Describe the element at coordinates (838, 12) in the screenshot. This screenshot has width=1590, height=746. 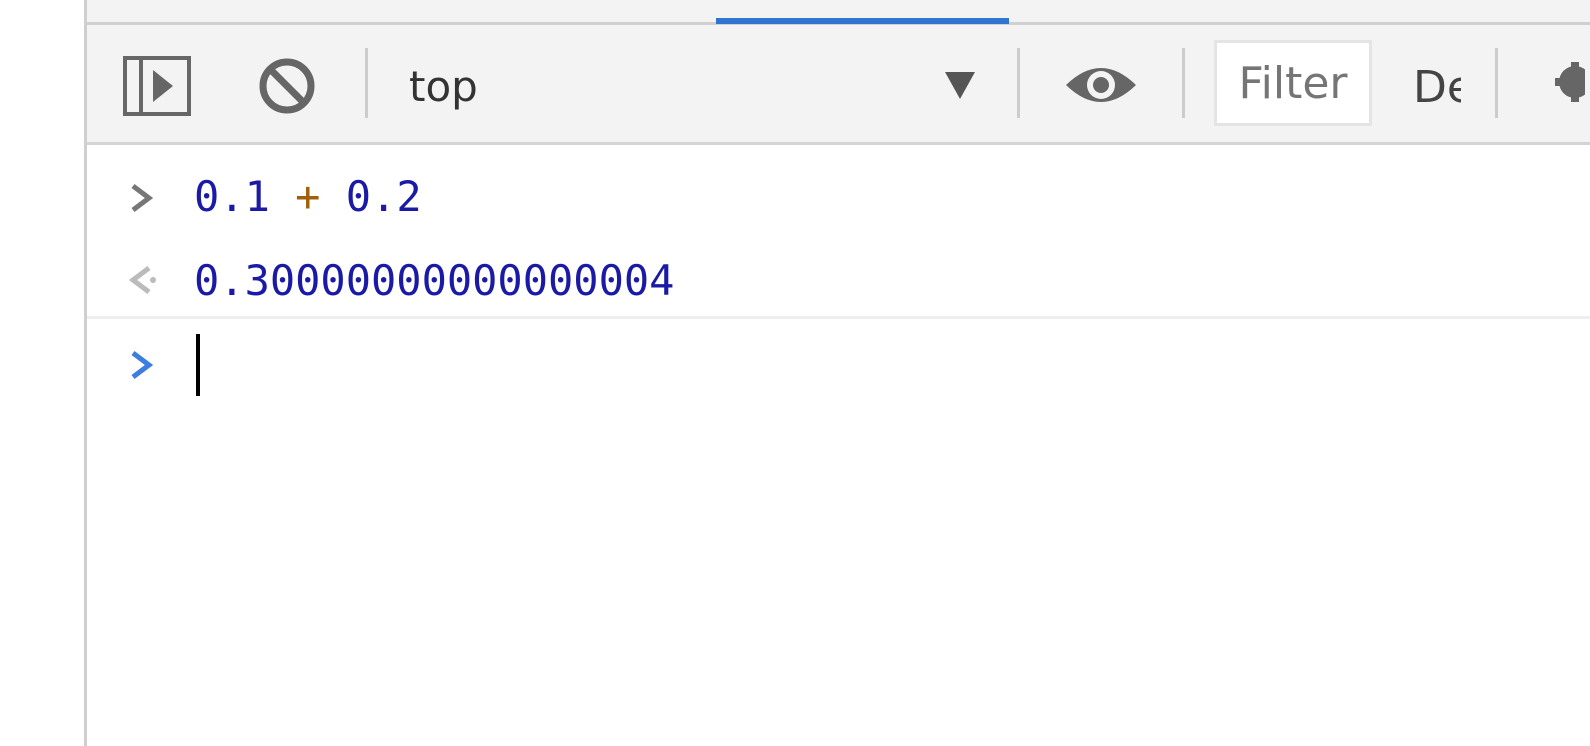
I see `devtools-tab-bar` at that location.